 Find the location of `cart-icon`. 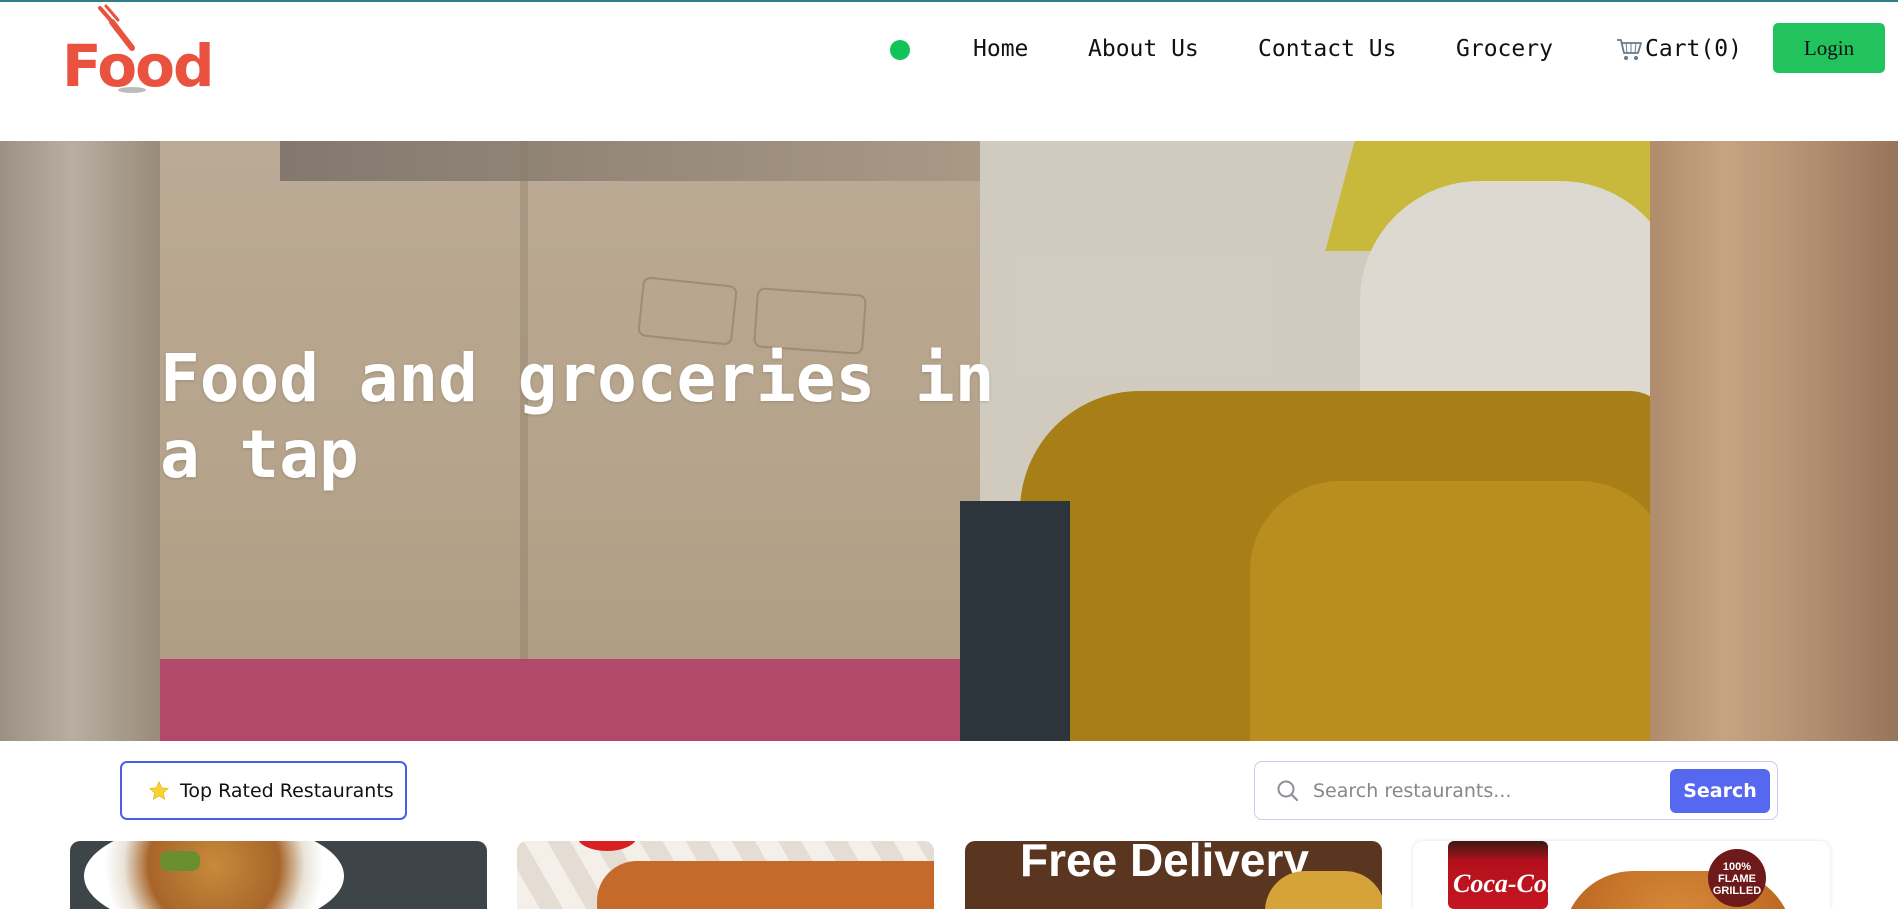

cart-icon is located at coordinates (1629, 49).